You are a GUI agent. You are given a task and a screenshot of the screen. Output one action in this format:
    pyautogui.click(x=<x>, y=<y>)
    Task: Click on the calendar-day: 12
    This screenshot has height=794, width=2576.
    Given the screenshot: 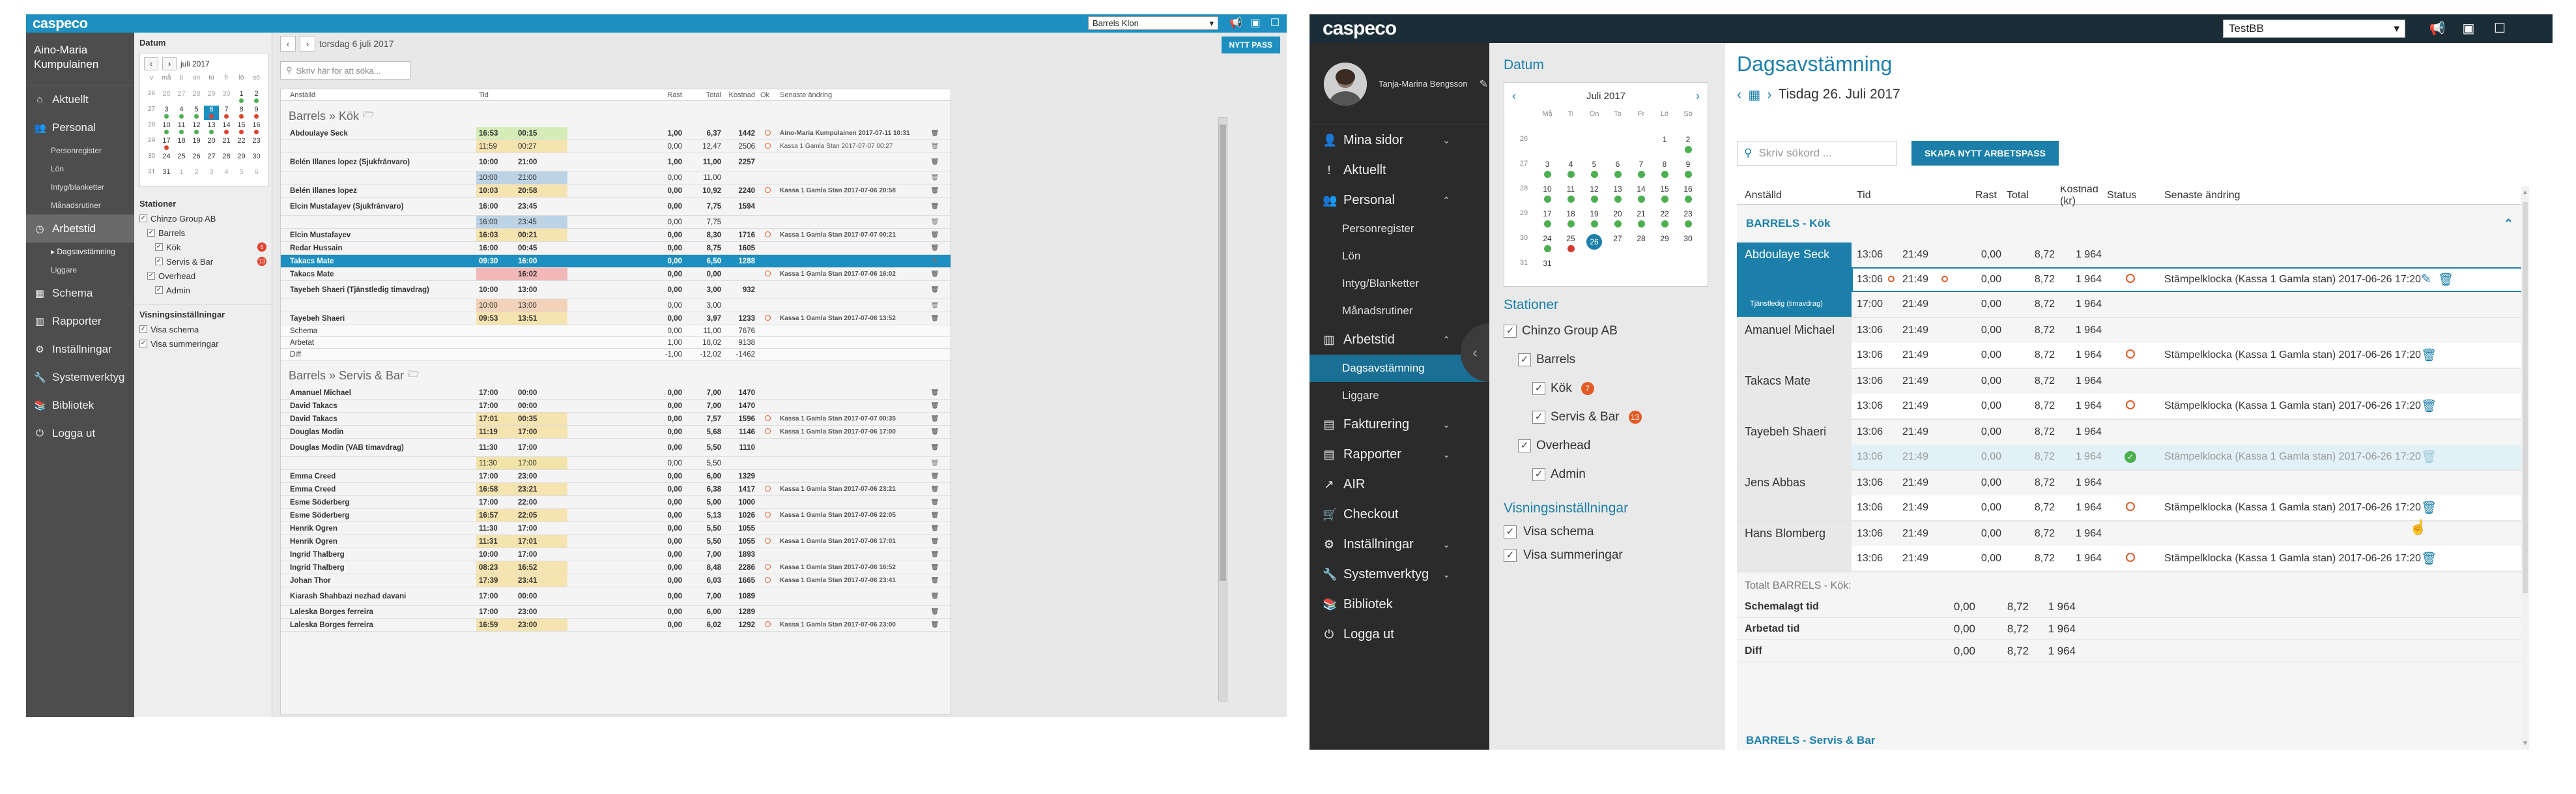 What is the action you would take?
    pyautogui.click(x=1594, y=194)
    